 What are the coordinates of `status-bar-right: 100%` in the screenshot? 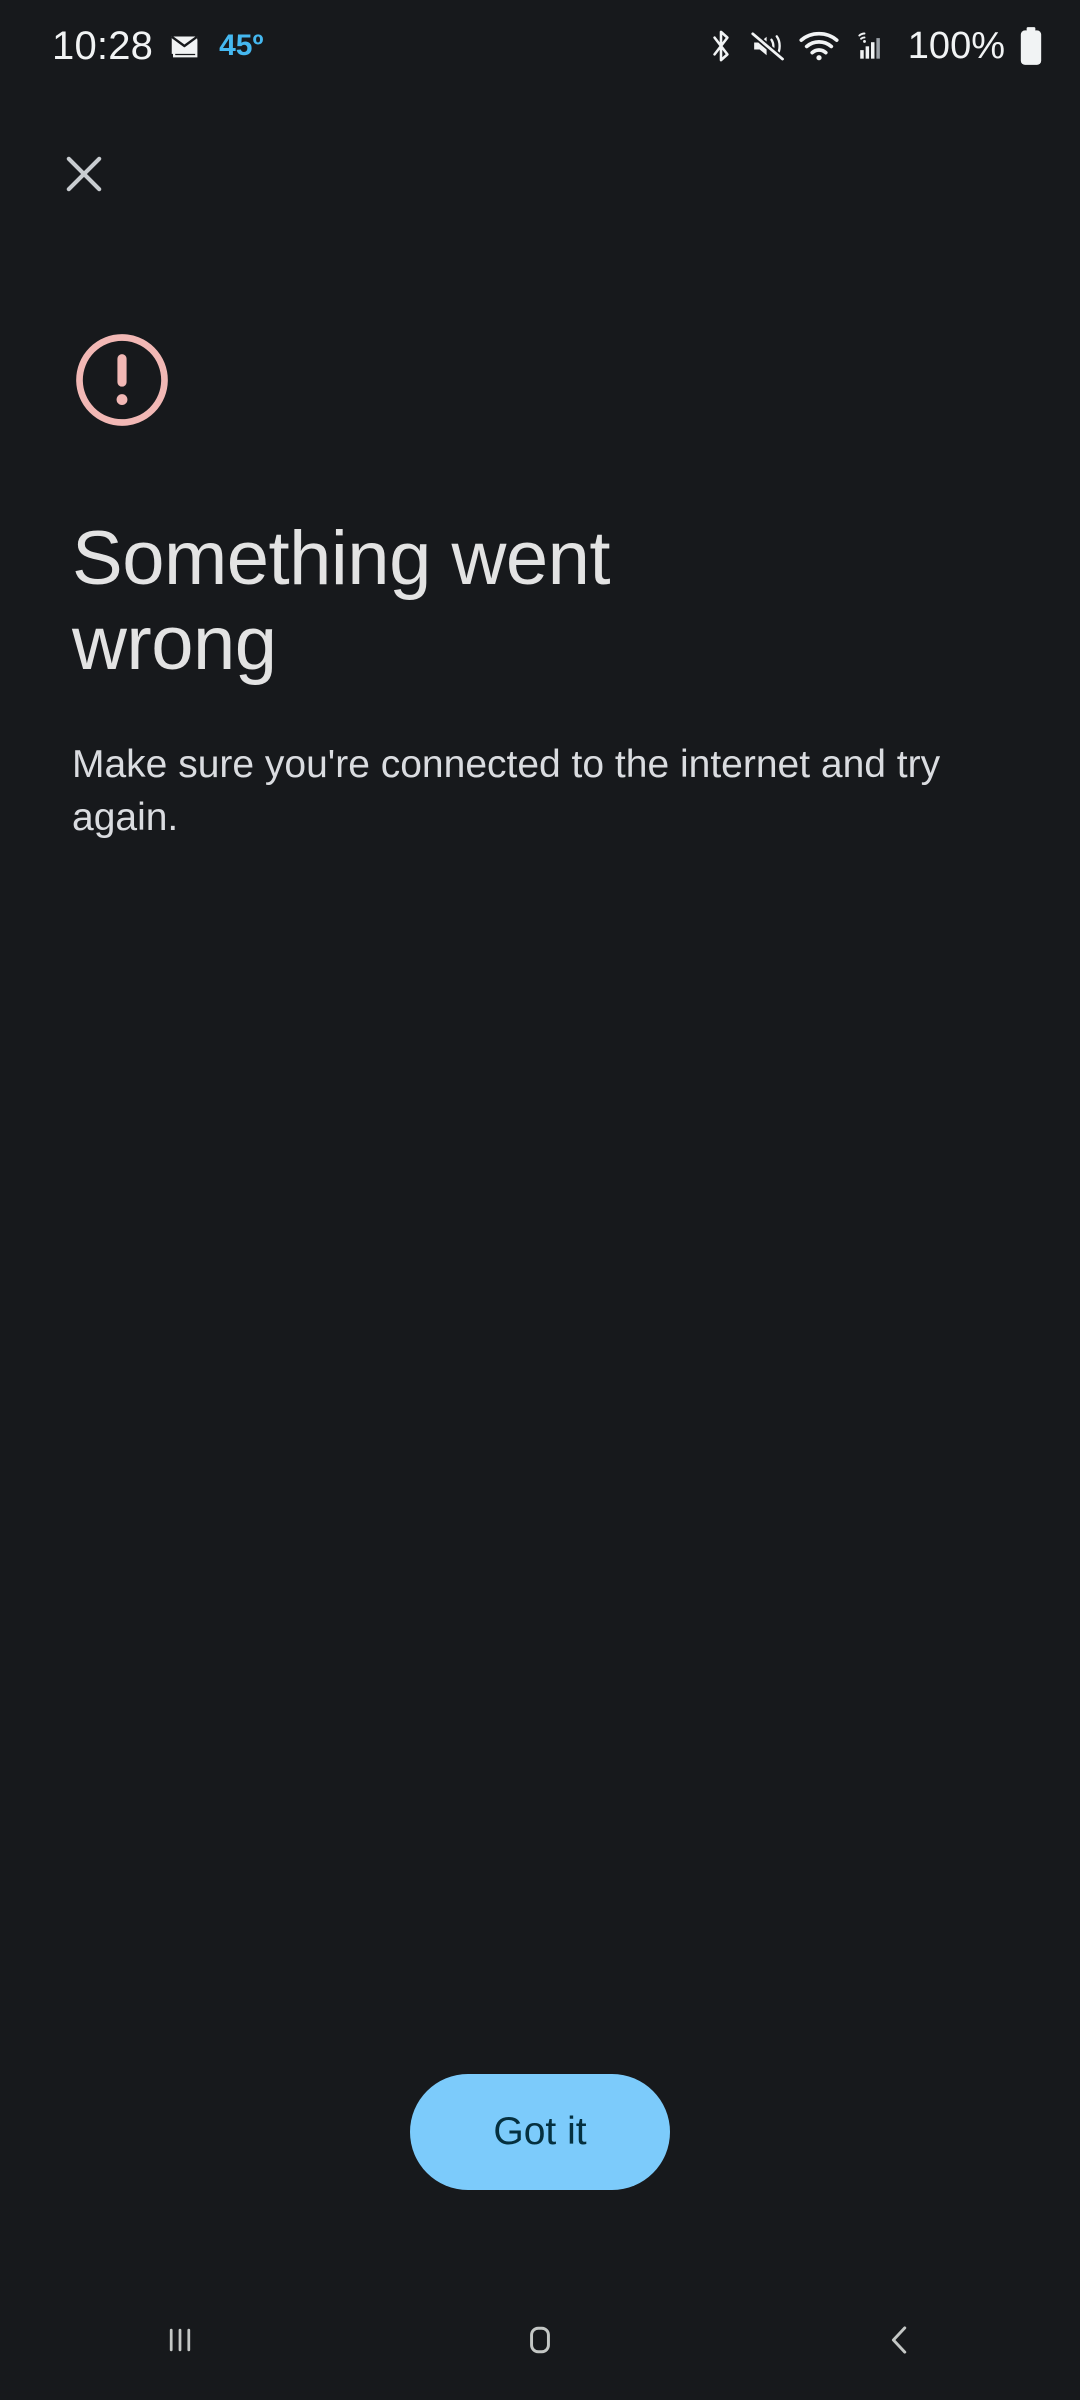 It's located at (874, 46).